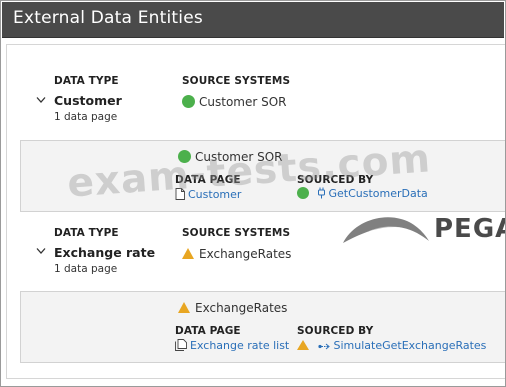 This screenshot has height=387, width=506. I want to click on document-list-icon, so click(181, 345).